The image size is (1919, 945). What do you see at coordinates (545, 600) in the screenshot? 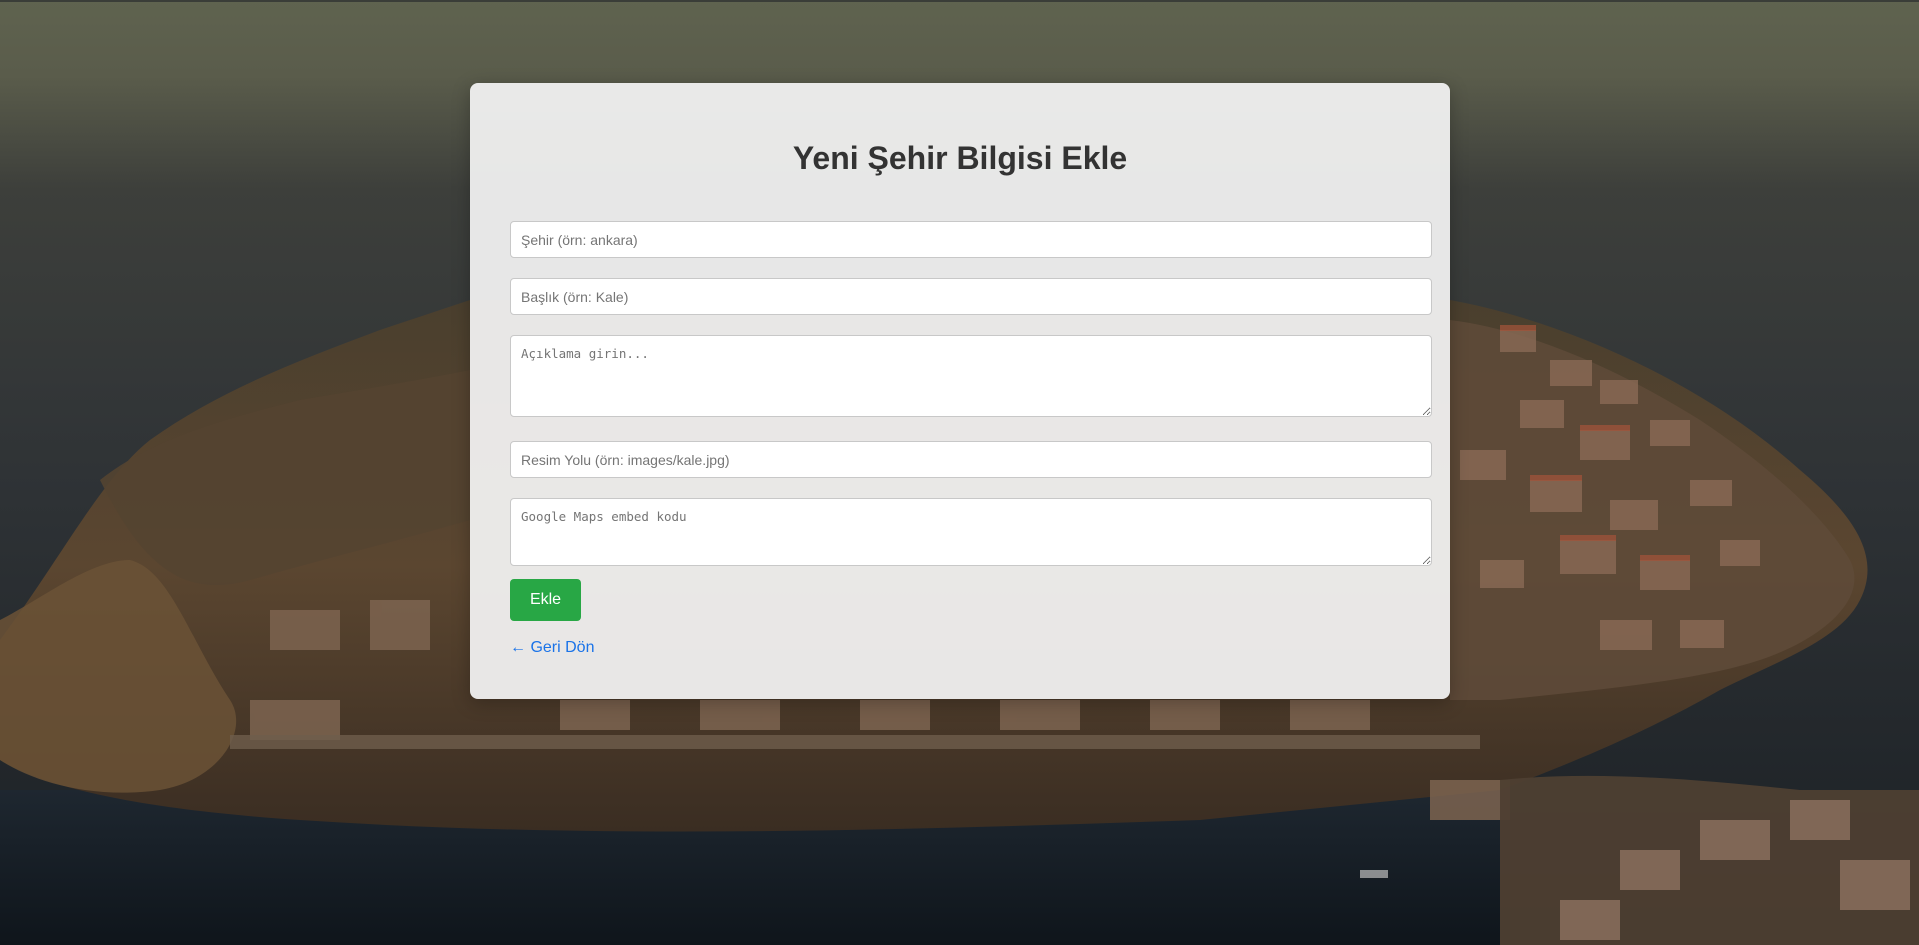
I see `add-button: Ekle` at bounding box center [545, 600].